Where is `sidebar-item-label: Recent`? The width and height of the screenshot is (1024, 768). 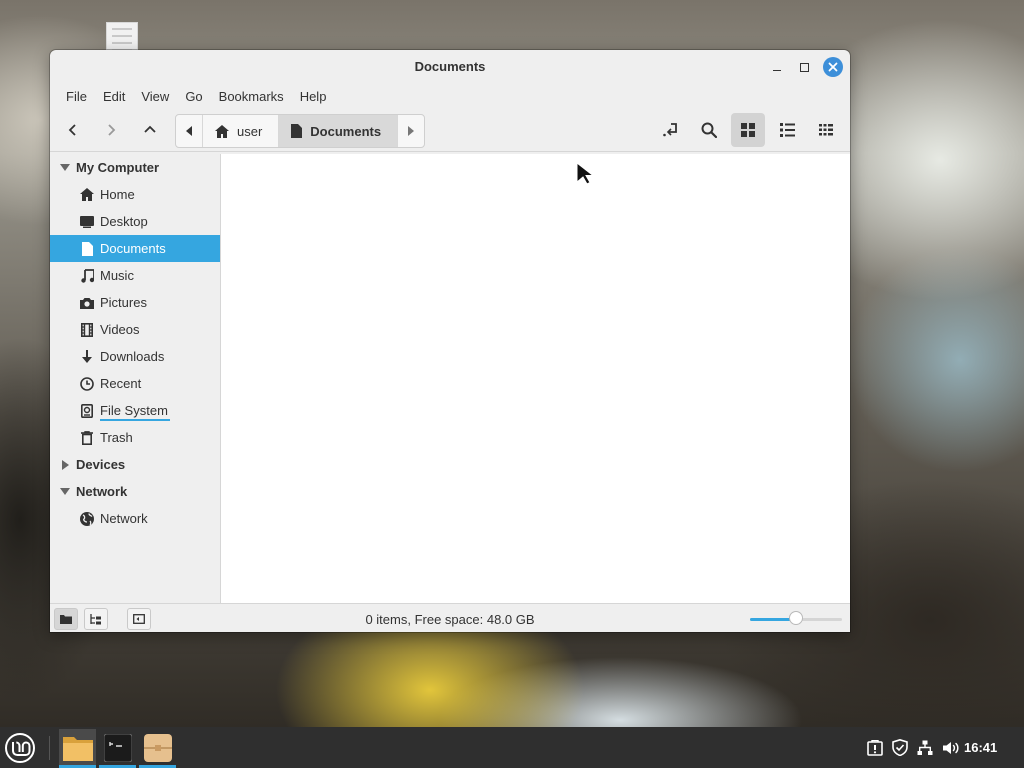
sidebar-item-label: Recent is located at coordinates (121, 383).